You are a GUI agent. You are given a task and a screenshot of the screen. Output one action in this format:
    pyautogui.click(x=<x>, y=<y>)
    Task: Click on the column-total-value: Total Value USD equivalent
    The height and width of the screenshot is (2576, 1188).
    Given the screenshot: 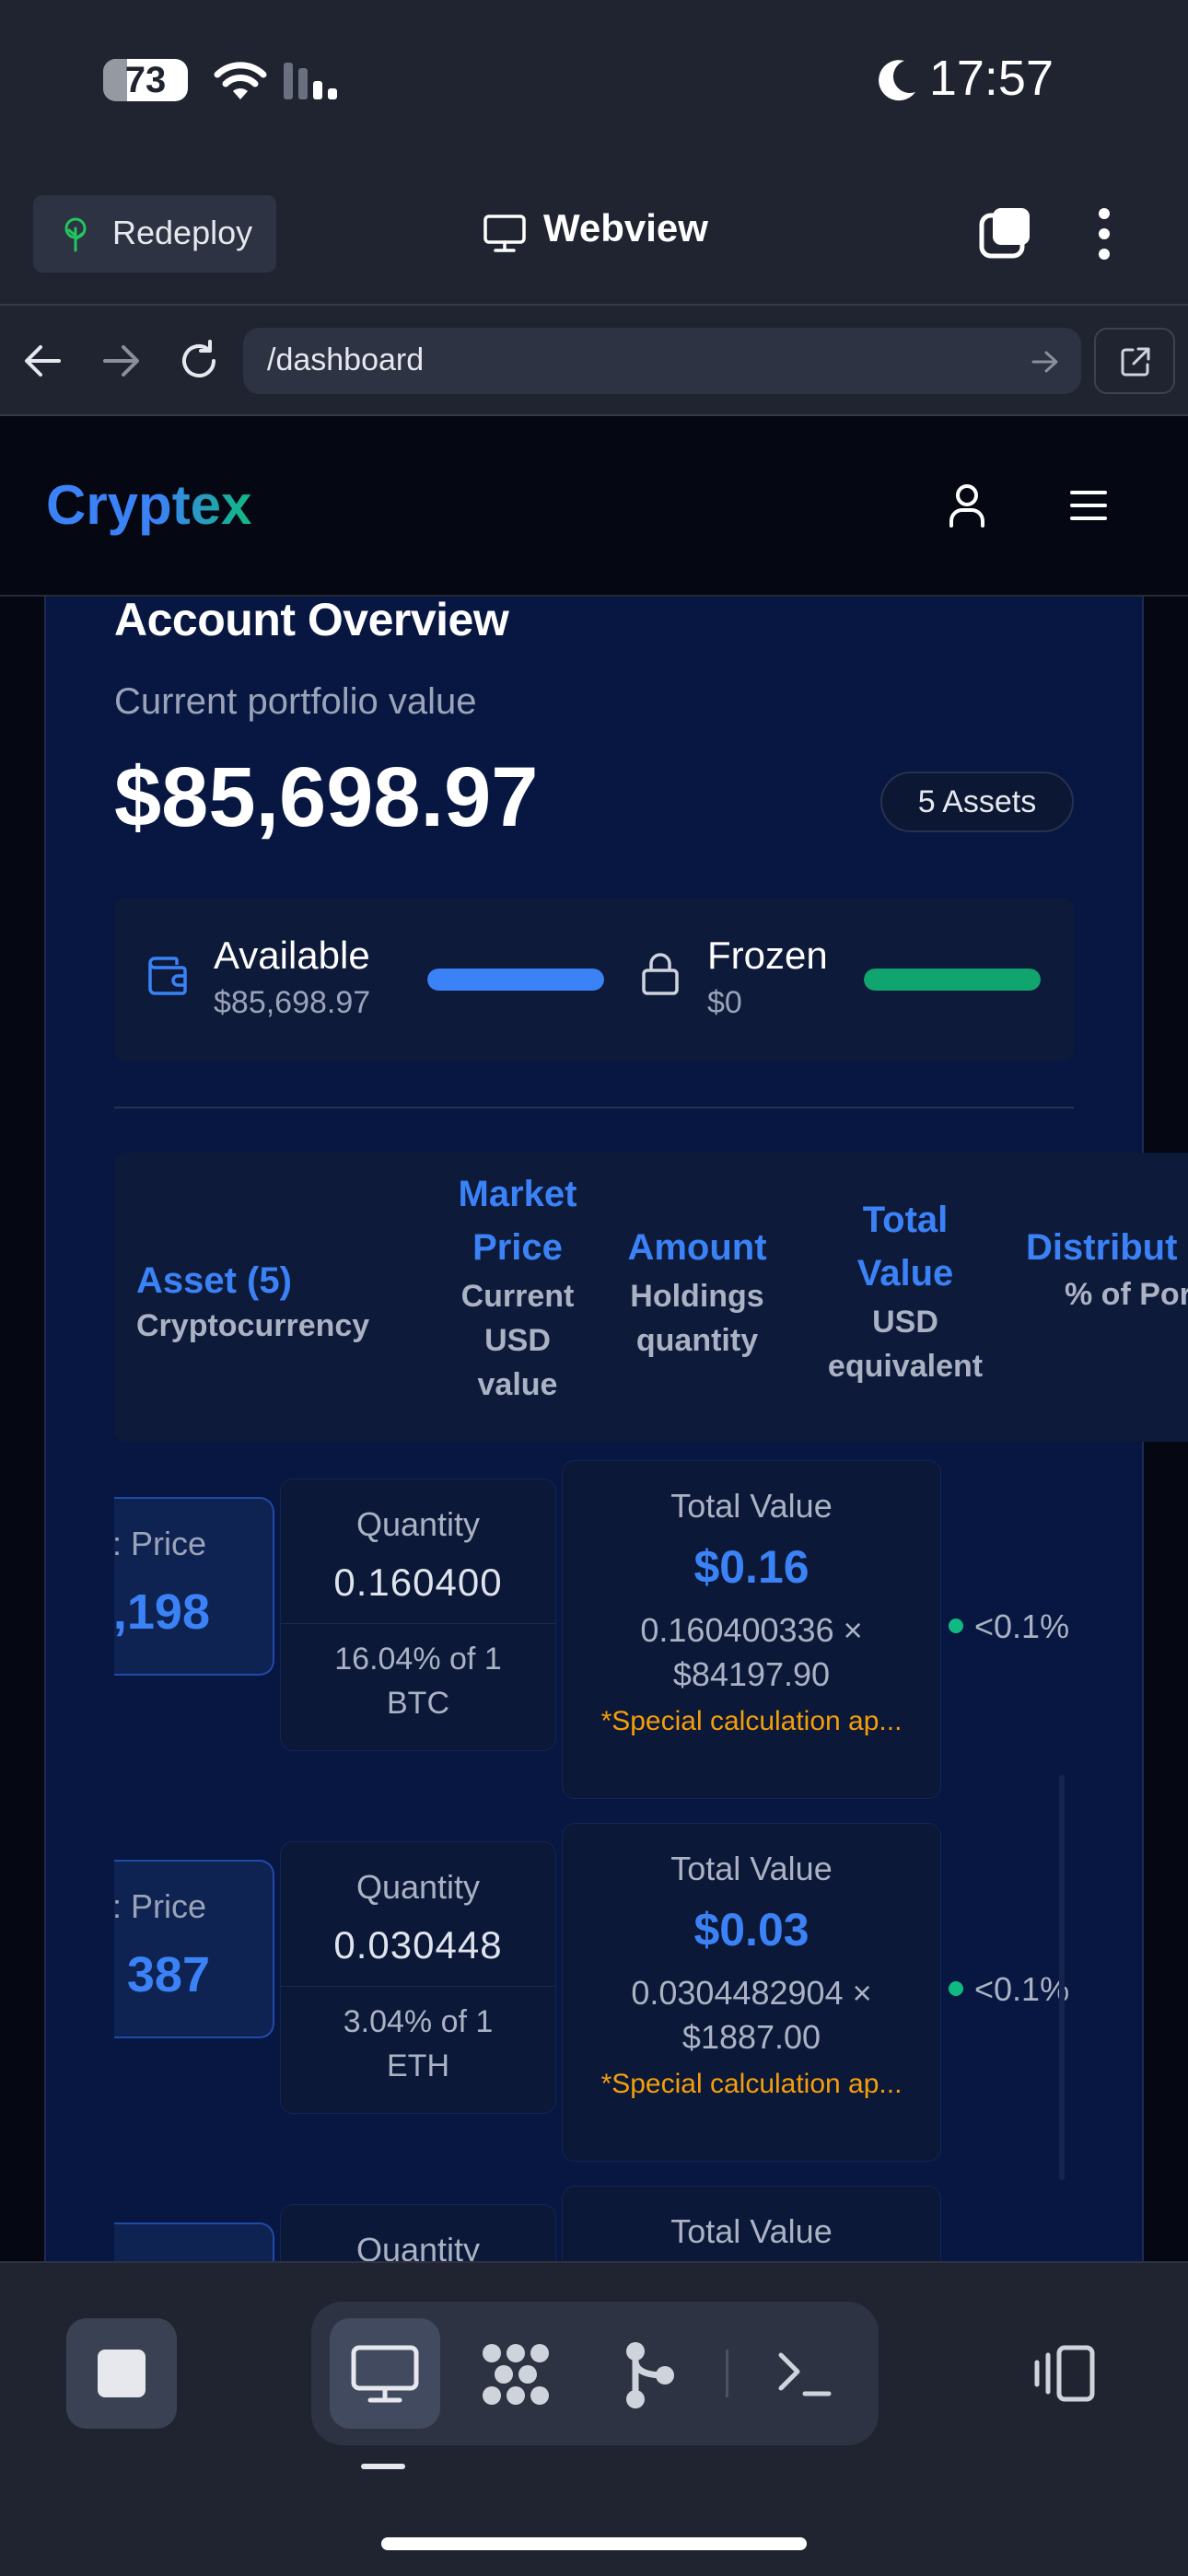 What is the action you would take?
    pyautogui.click(x=905, y=1290)
    